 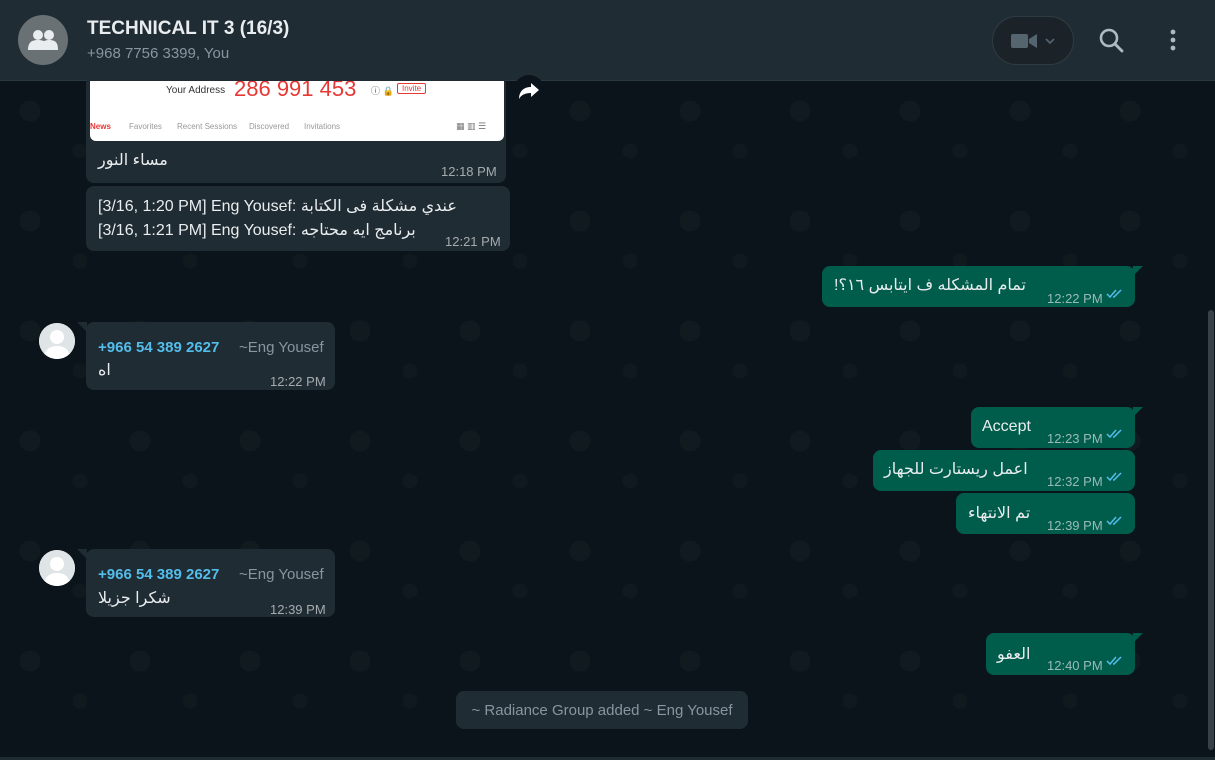 What do you see at coordinates (999, 513) in the screenshot?
I see `message-text: تم الانتهاء` at bounding box center [999, 513].